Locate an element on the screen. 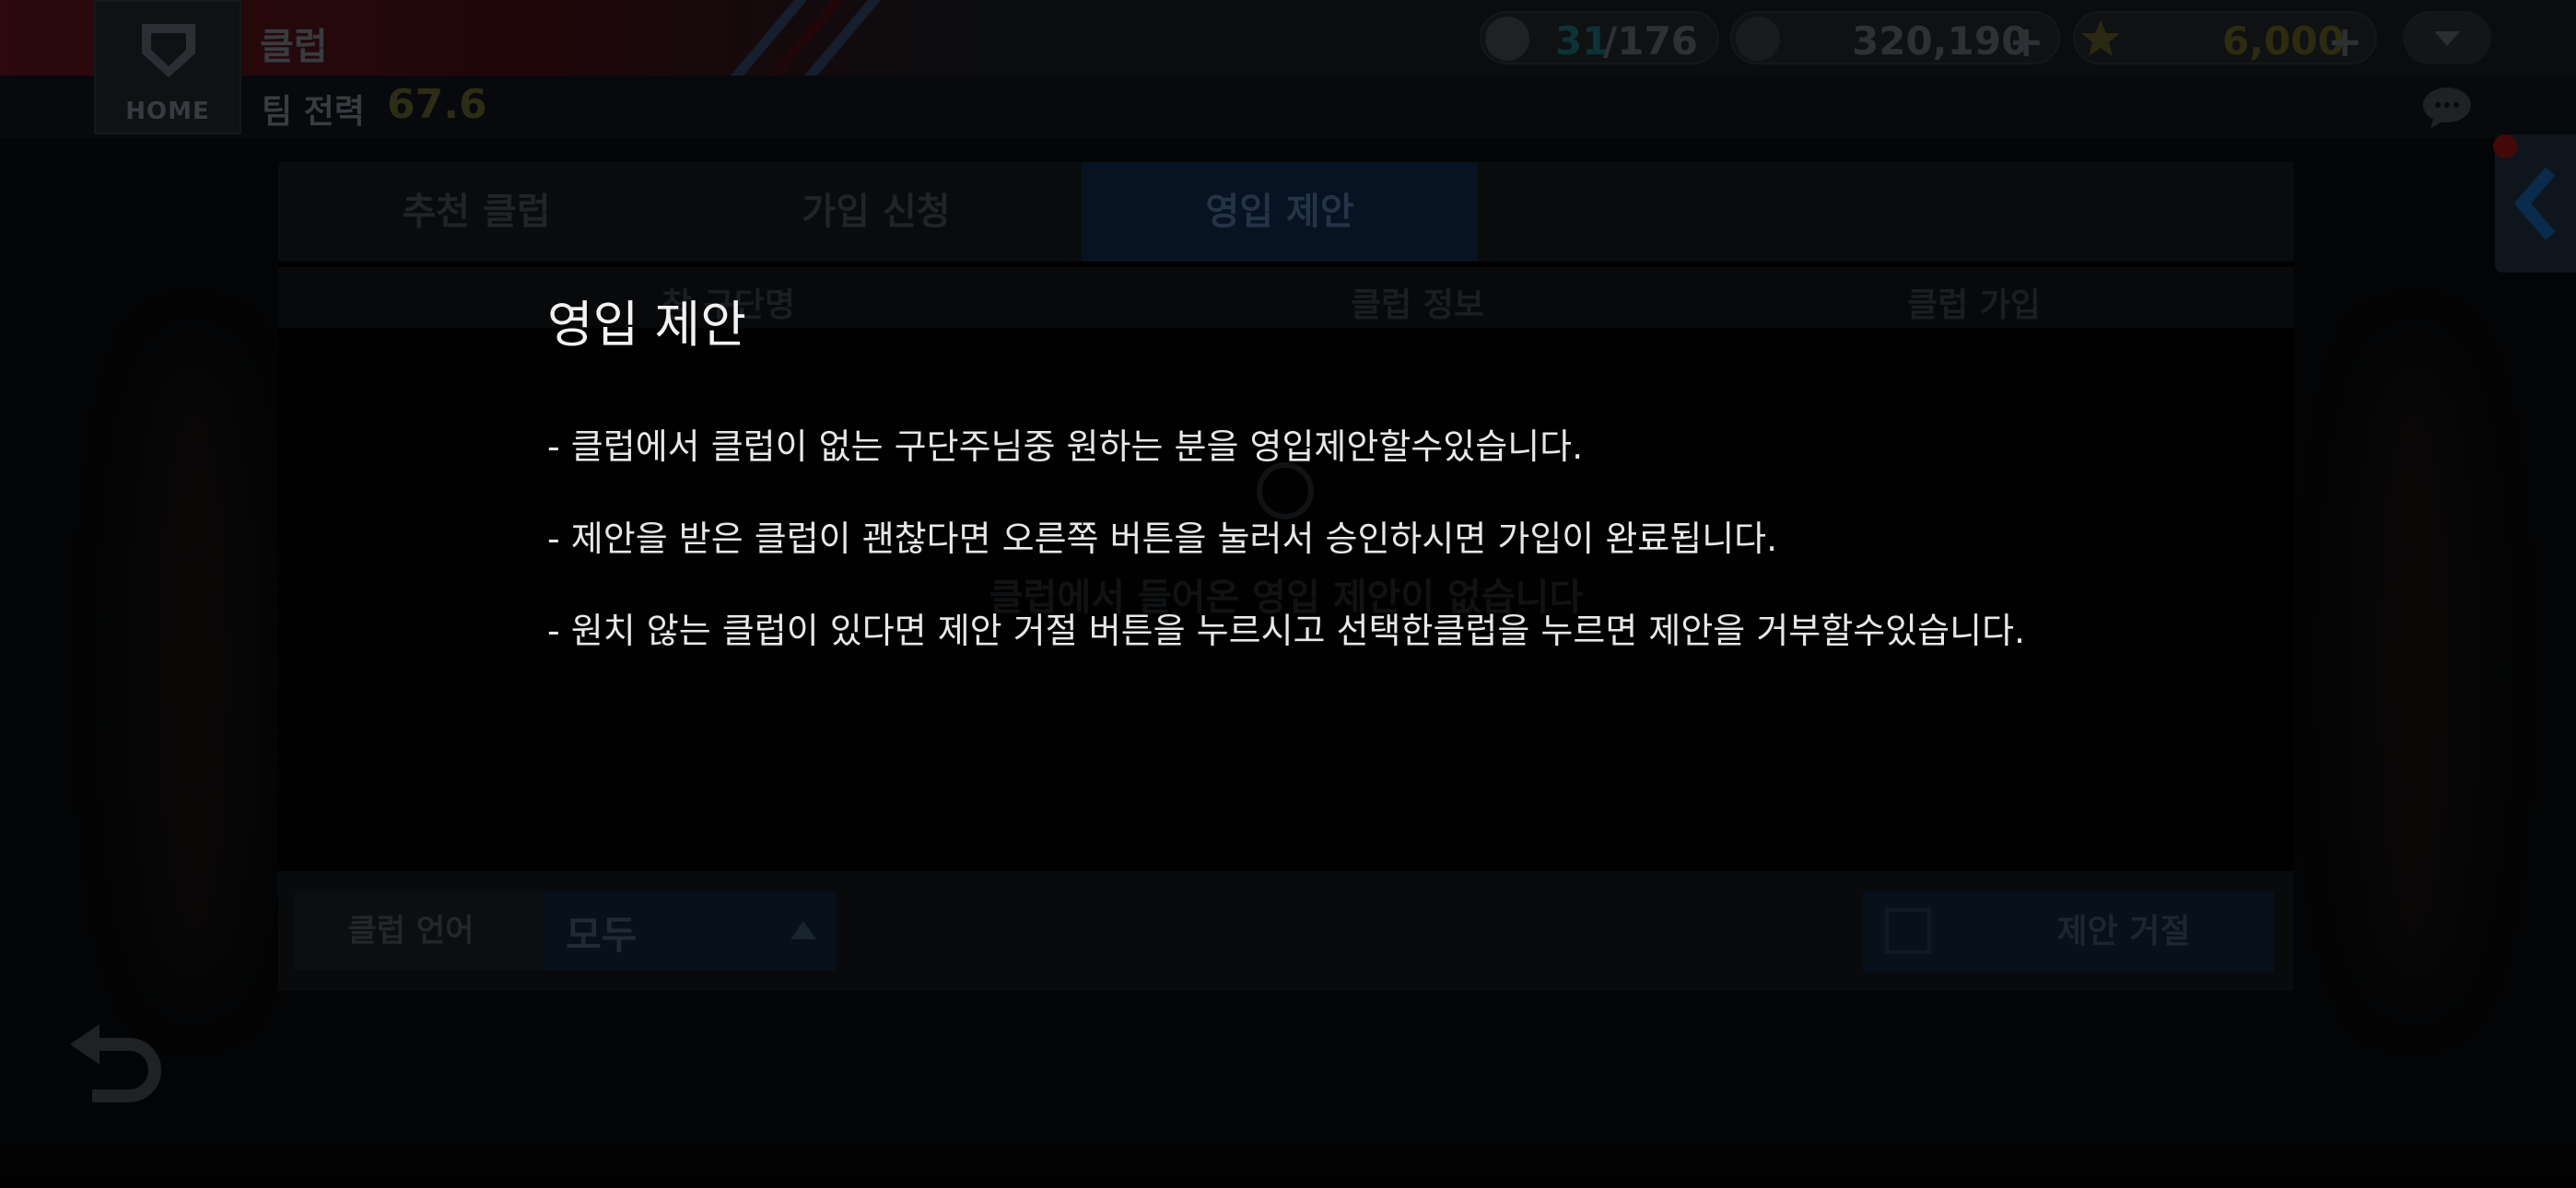  help-line-1: - 클럽에서 클럽이 없는 구단주님중 원하는 분을 영입제안할수있습니다. is located at coordinates (1065, 446).